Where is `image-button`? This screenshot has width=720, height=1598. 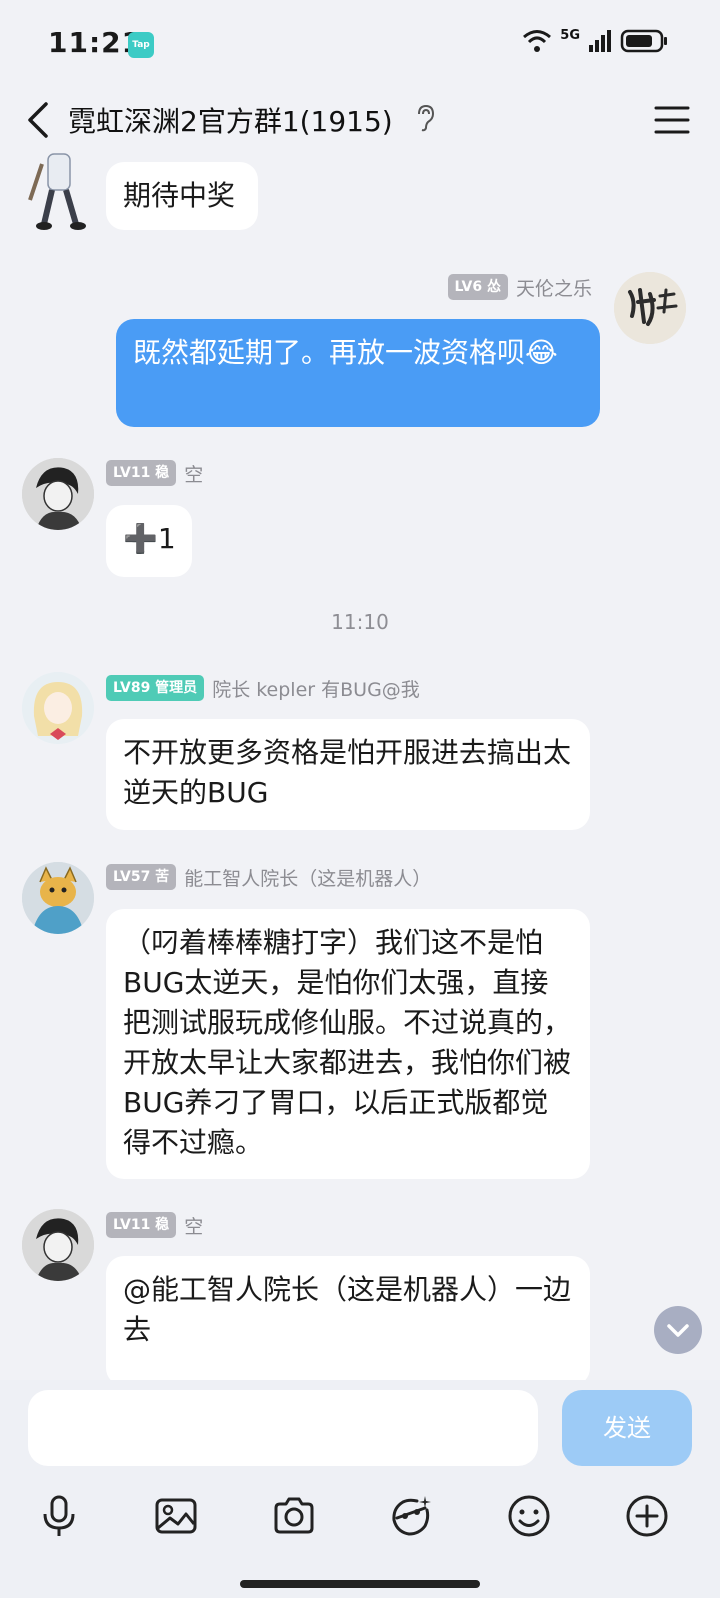
image-button is located at coordinates (176, 1516).